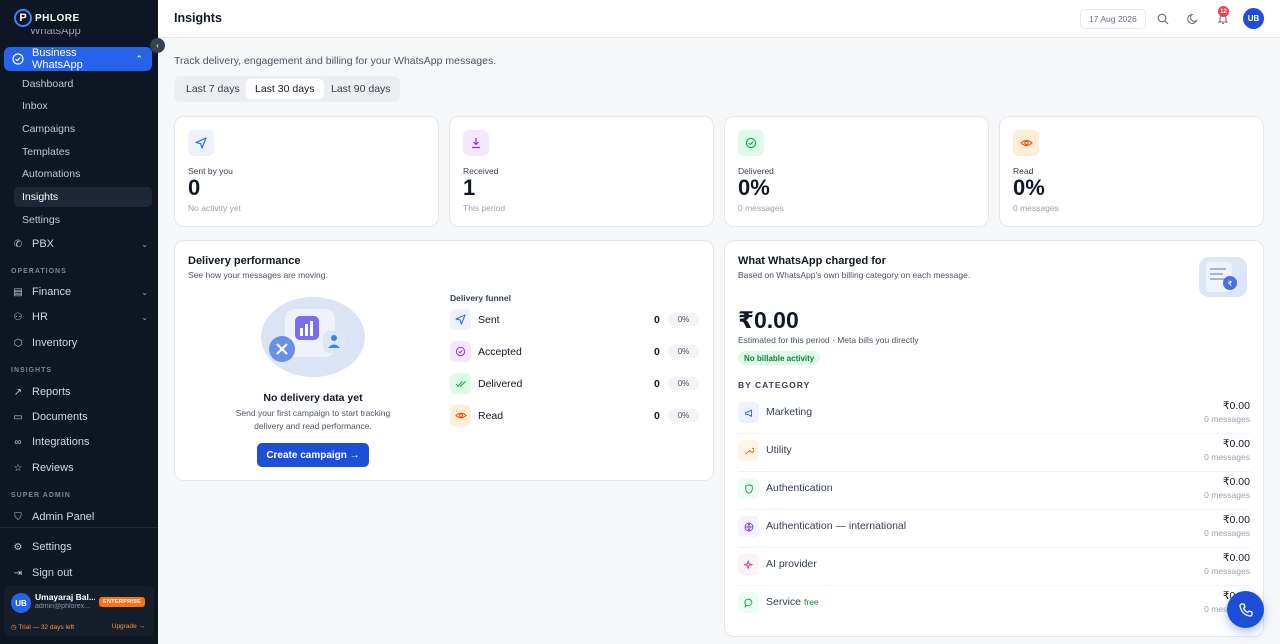 The image size is (1280, 644). I want to click on section-label-insights: INSIGHTS, so click(32, 370).